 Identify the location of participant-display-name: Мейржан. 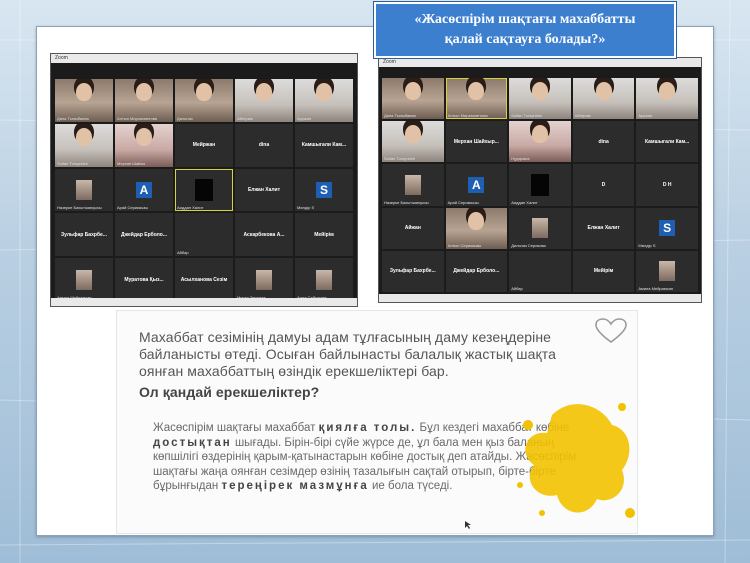
(204, 145).